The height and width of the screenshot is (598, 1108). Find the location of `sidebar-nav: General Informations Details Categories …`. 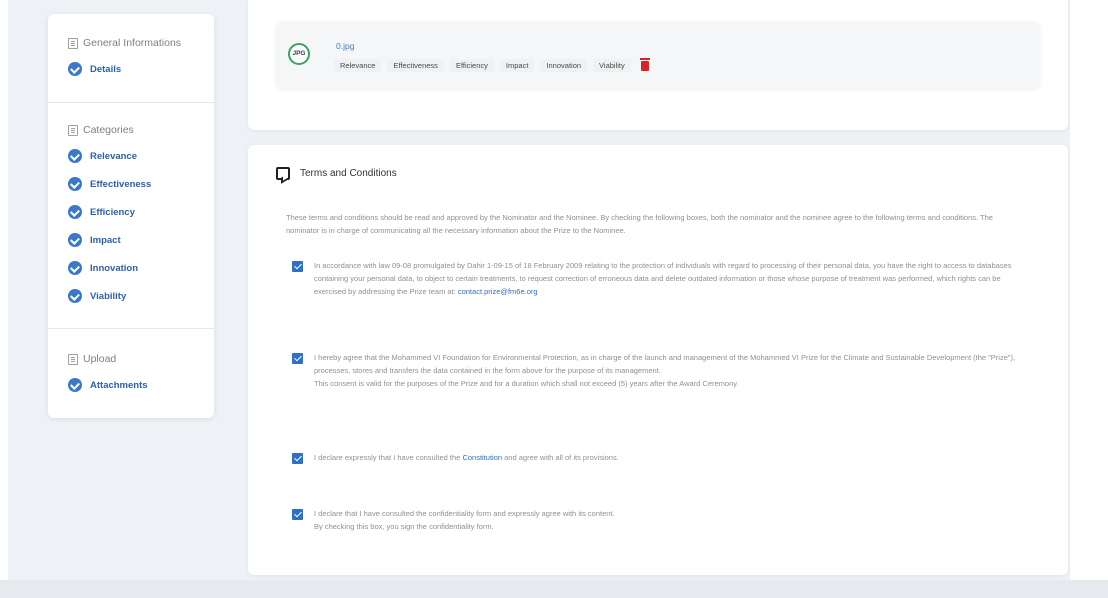

sidebar-nav: General Informations Details Categories … is located at coordinates (131, 216).